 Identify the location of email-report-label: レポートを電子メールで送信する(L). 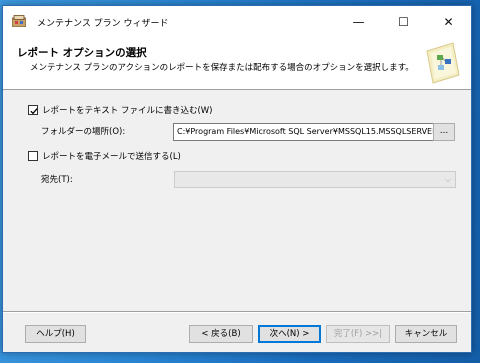
(111, 156).